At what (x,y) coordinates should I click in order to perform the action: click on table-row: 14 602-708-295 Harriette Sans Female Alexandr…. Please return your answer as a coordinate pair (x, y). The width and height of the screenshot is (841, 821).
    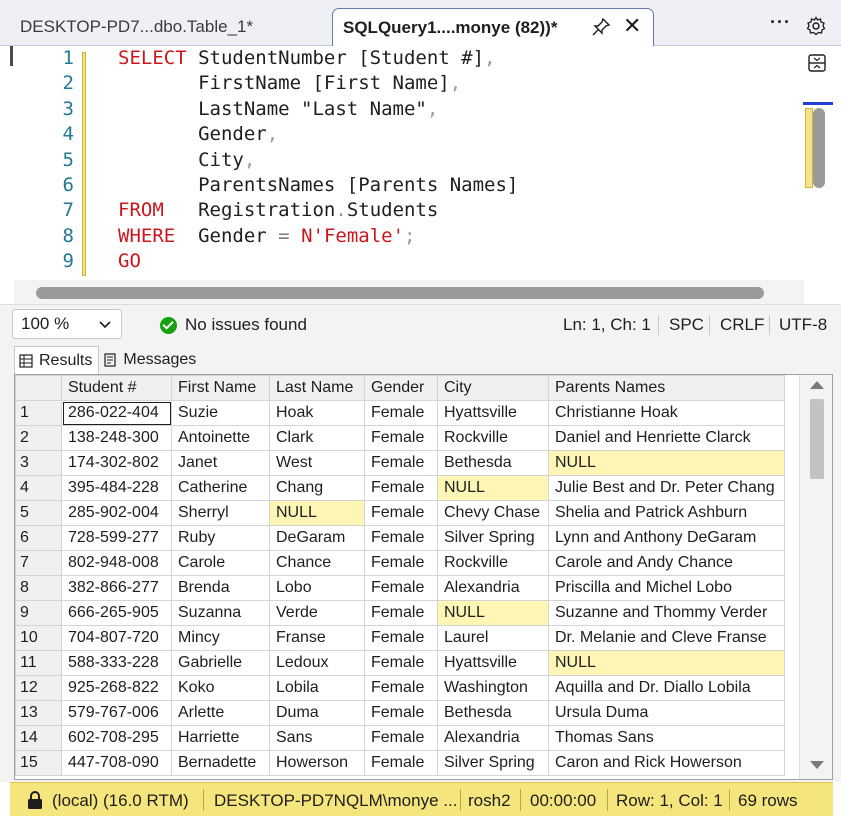
    Looking at the image, I should click on (400, 738).